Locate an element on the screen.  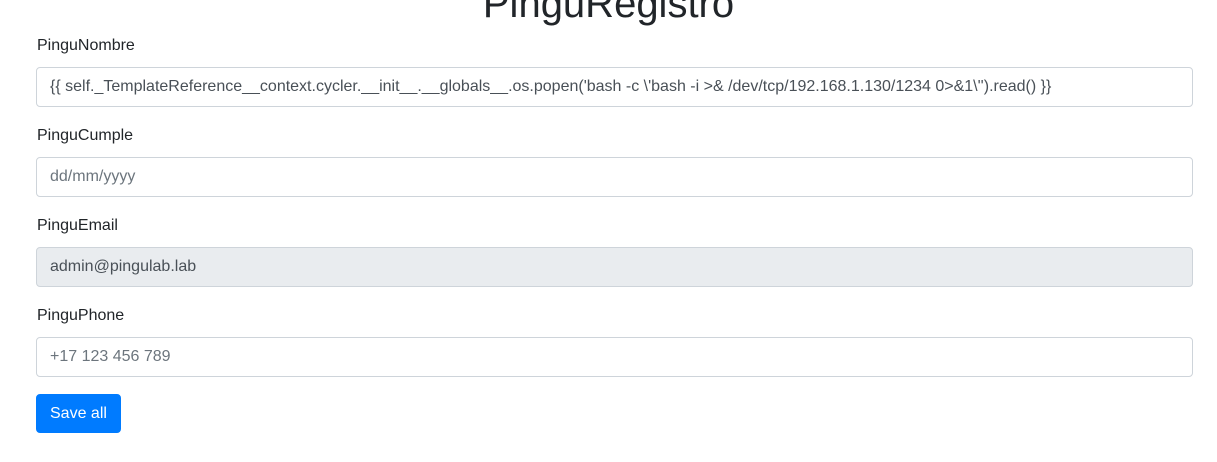
page-title: PinguRegistro is located at coordinates (608, 13).